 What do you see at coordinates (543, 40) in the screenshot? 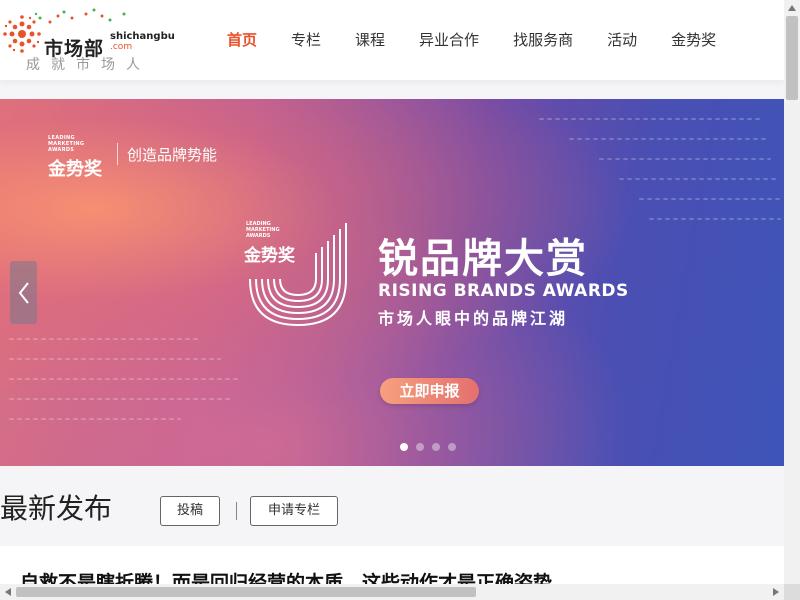
I see `nav-item-find-providers: 找服务商` at bounding box center [543, 40].